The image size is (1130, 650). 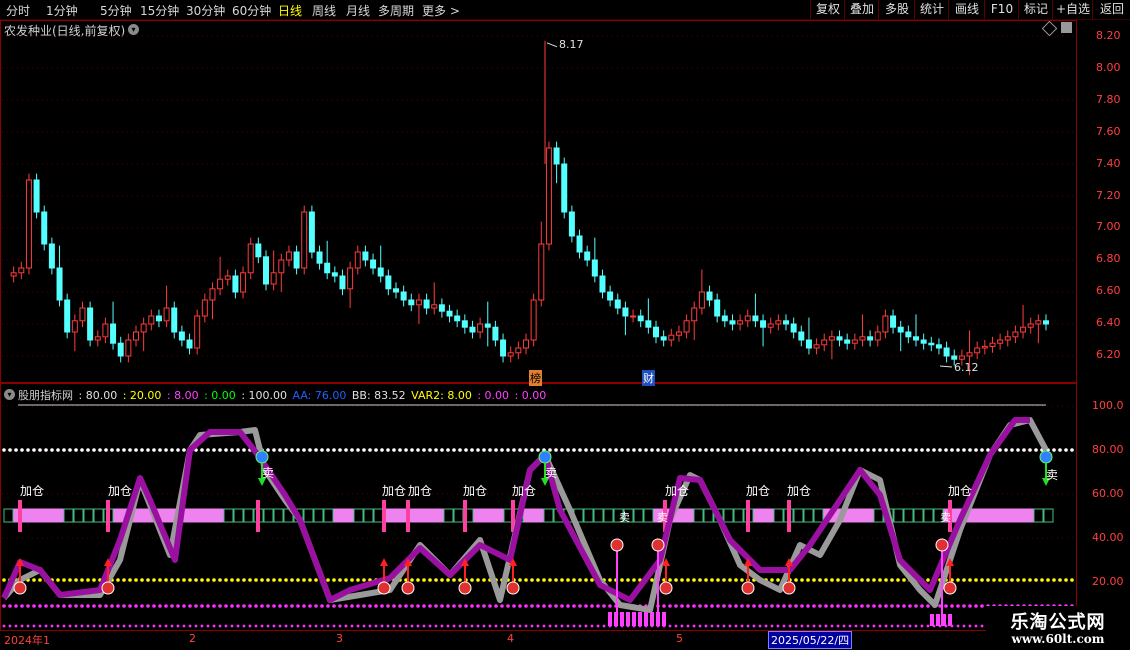 What do you see at coordinates (535, 378) in the screenshot?
I see `ranking-marker: 榜` at bounding box center [535, 378].